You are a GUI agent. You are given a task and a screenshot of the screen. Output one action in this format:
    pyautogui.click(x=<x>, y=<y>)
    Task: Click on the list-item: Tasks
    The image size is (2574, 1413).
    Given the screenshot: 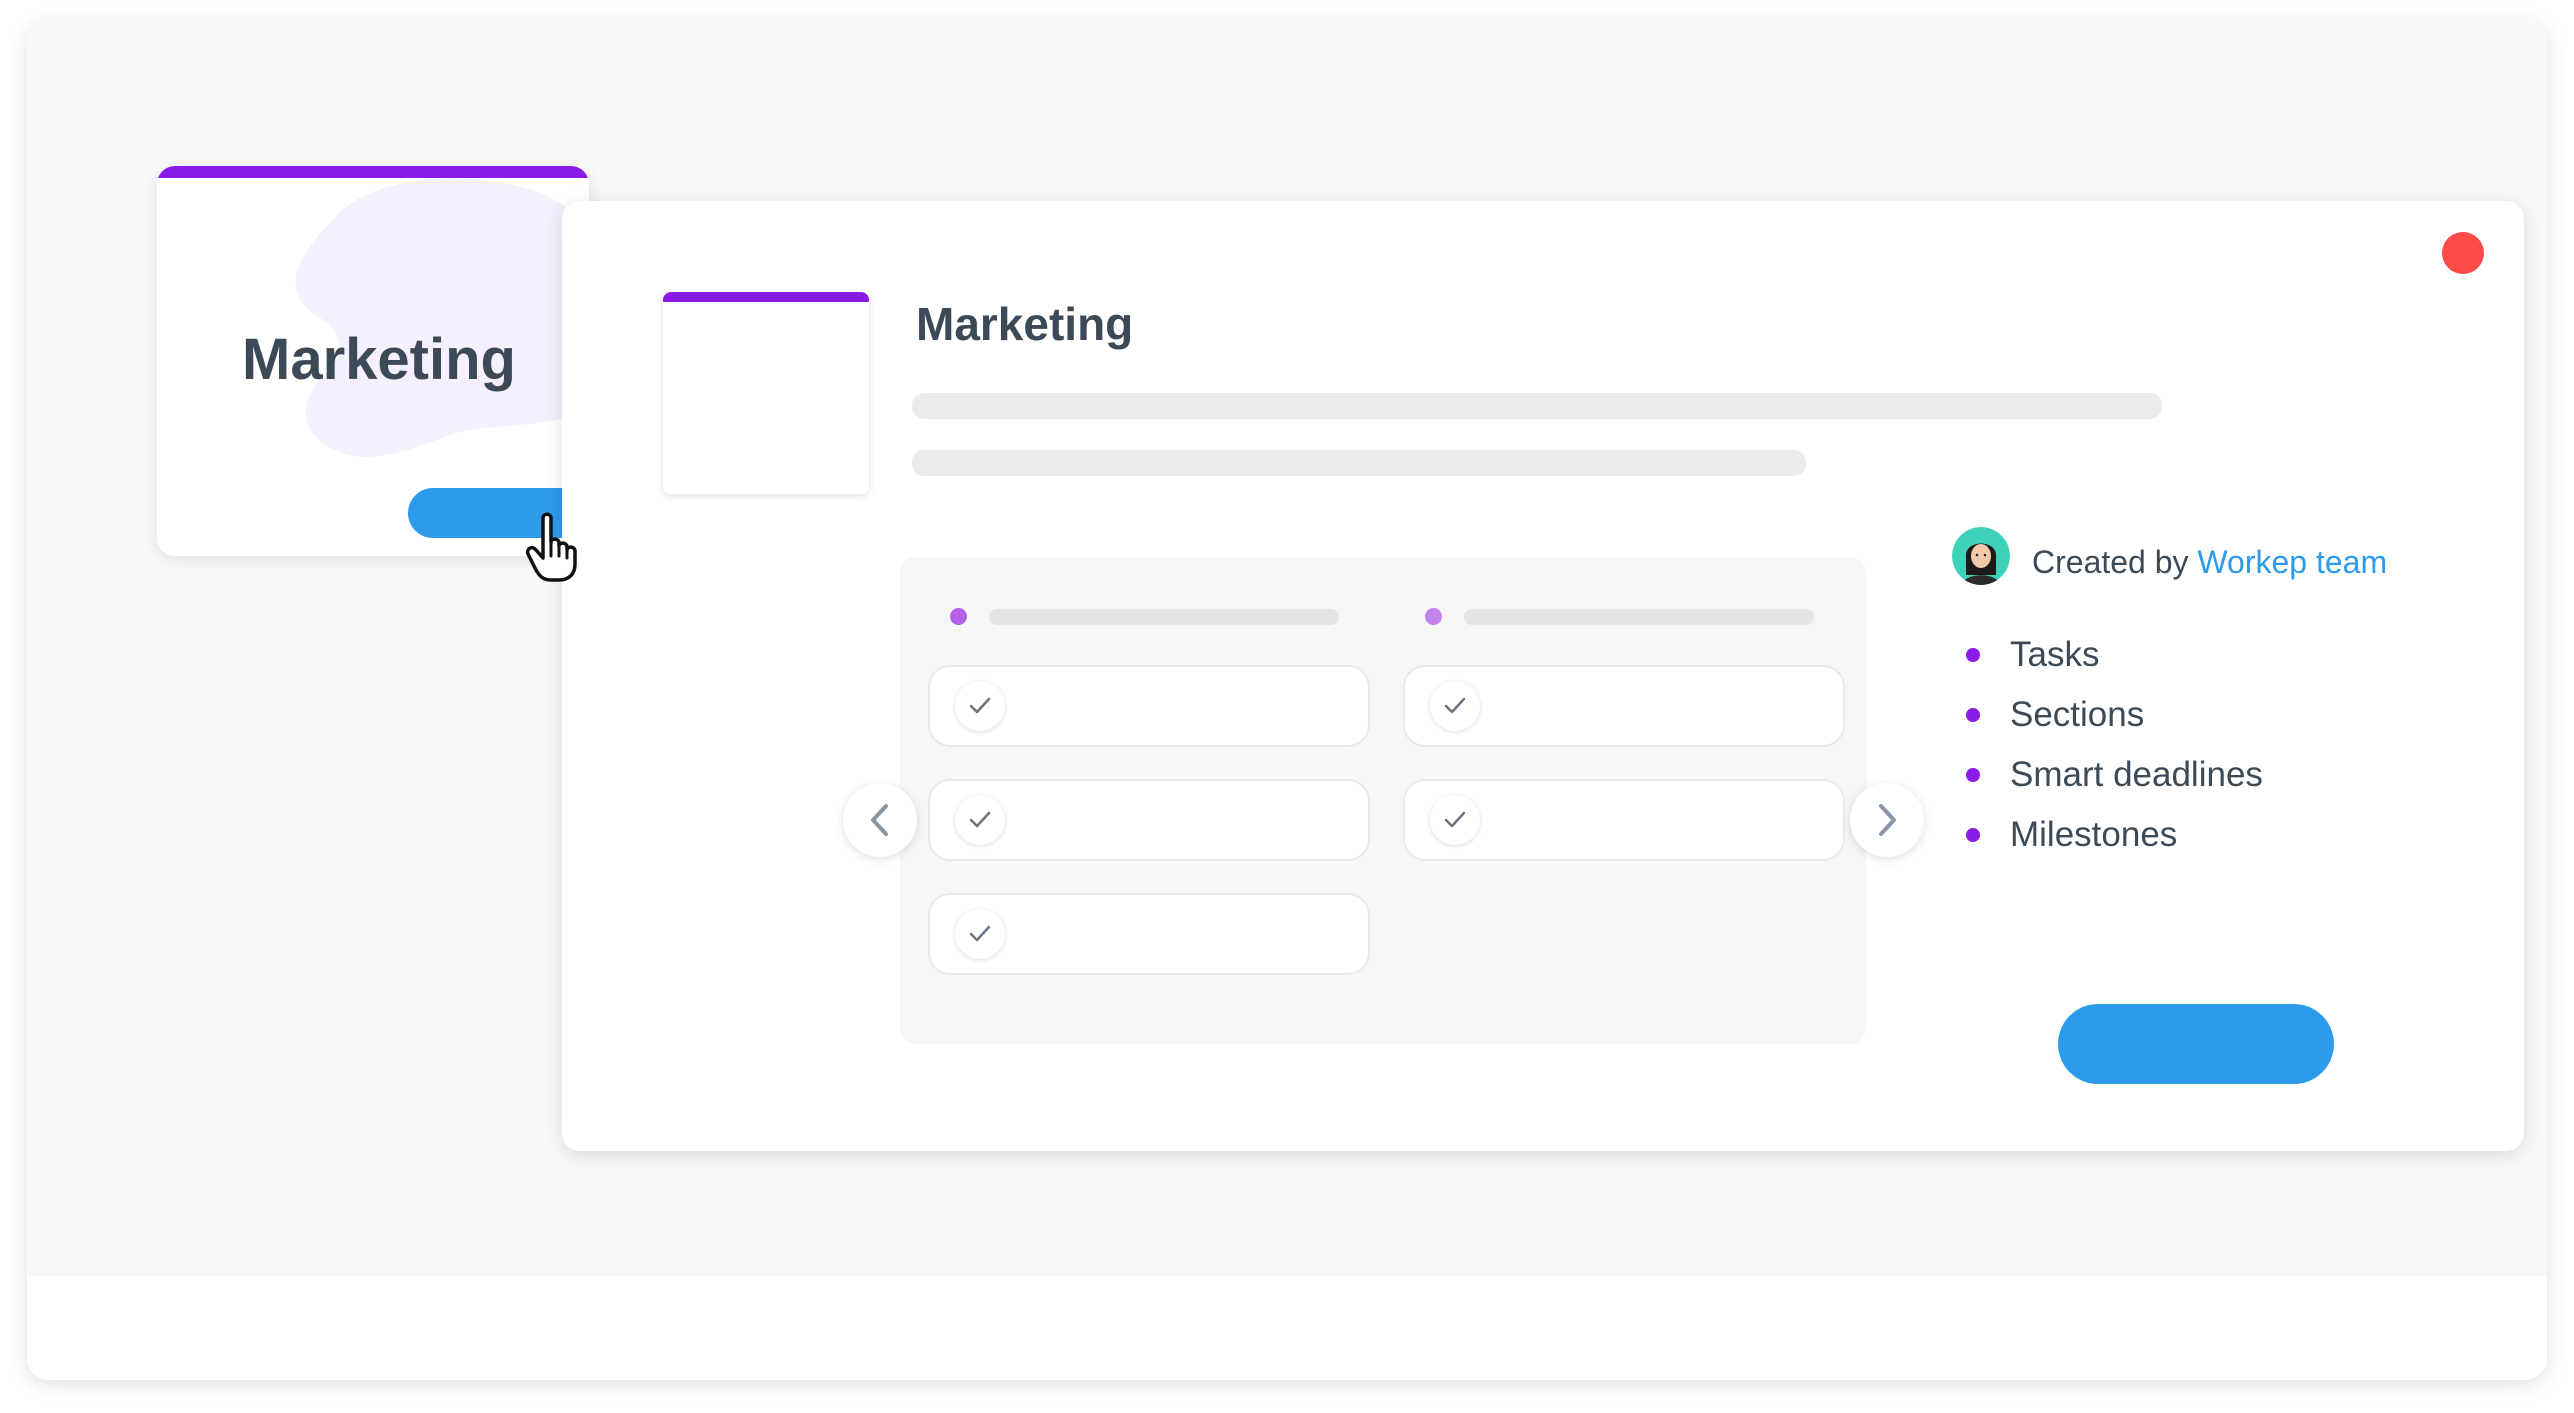 What is the action you would take?
    pyautogui.click(x=2114, y=664)
    